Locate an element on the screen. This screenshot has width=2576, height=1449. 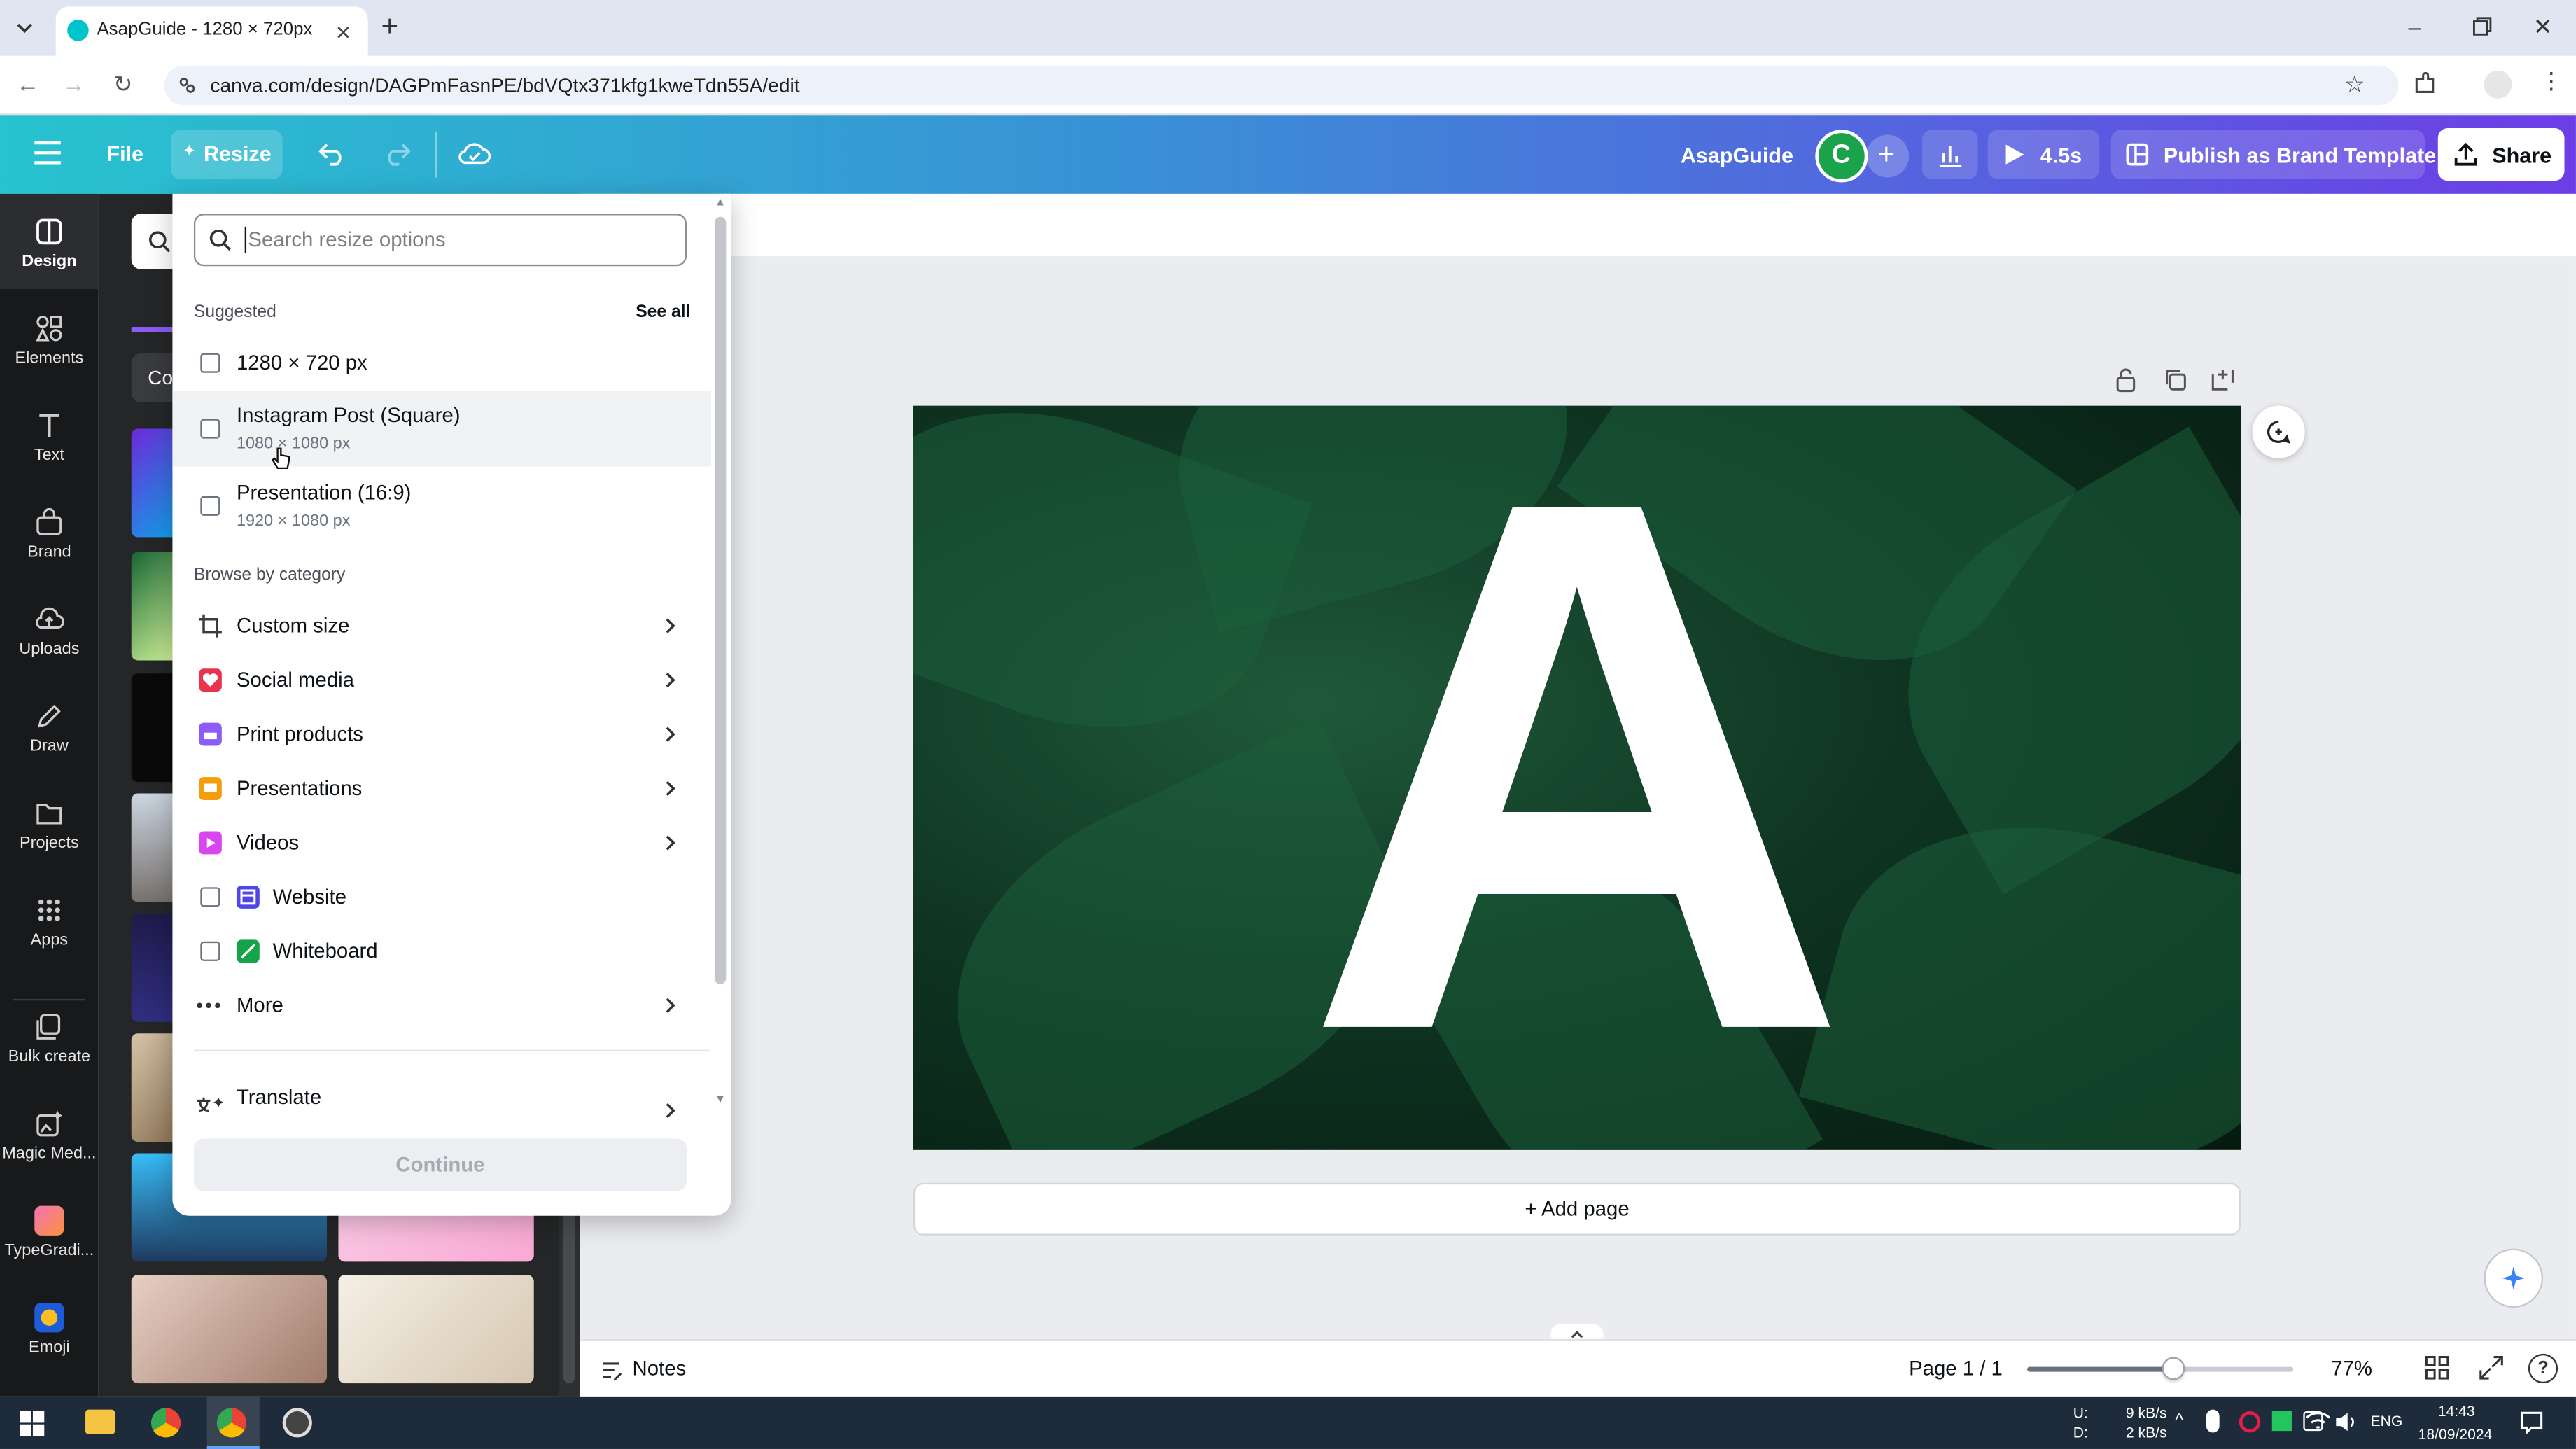
browser-tab: AsapGuide - 1280 × 720px ✕ is located at coordinates (211, 31).